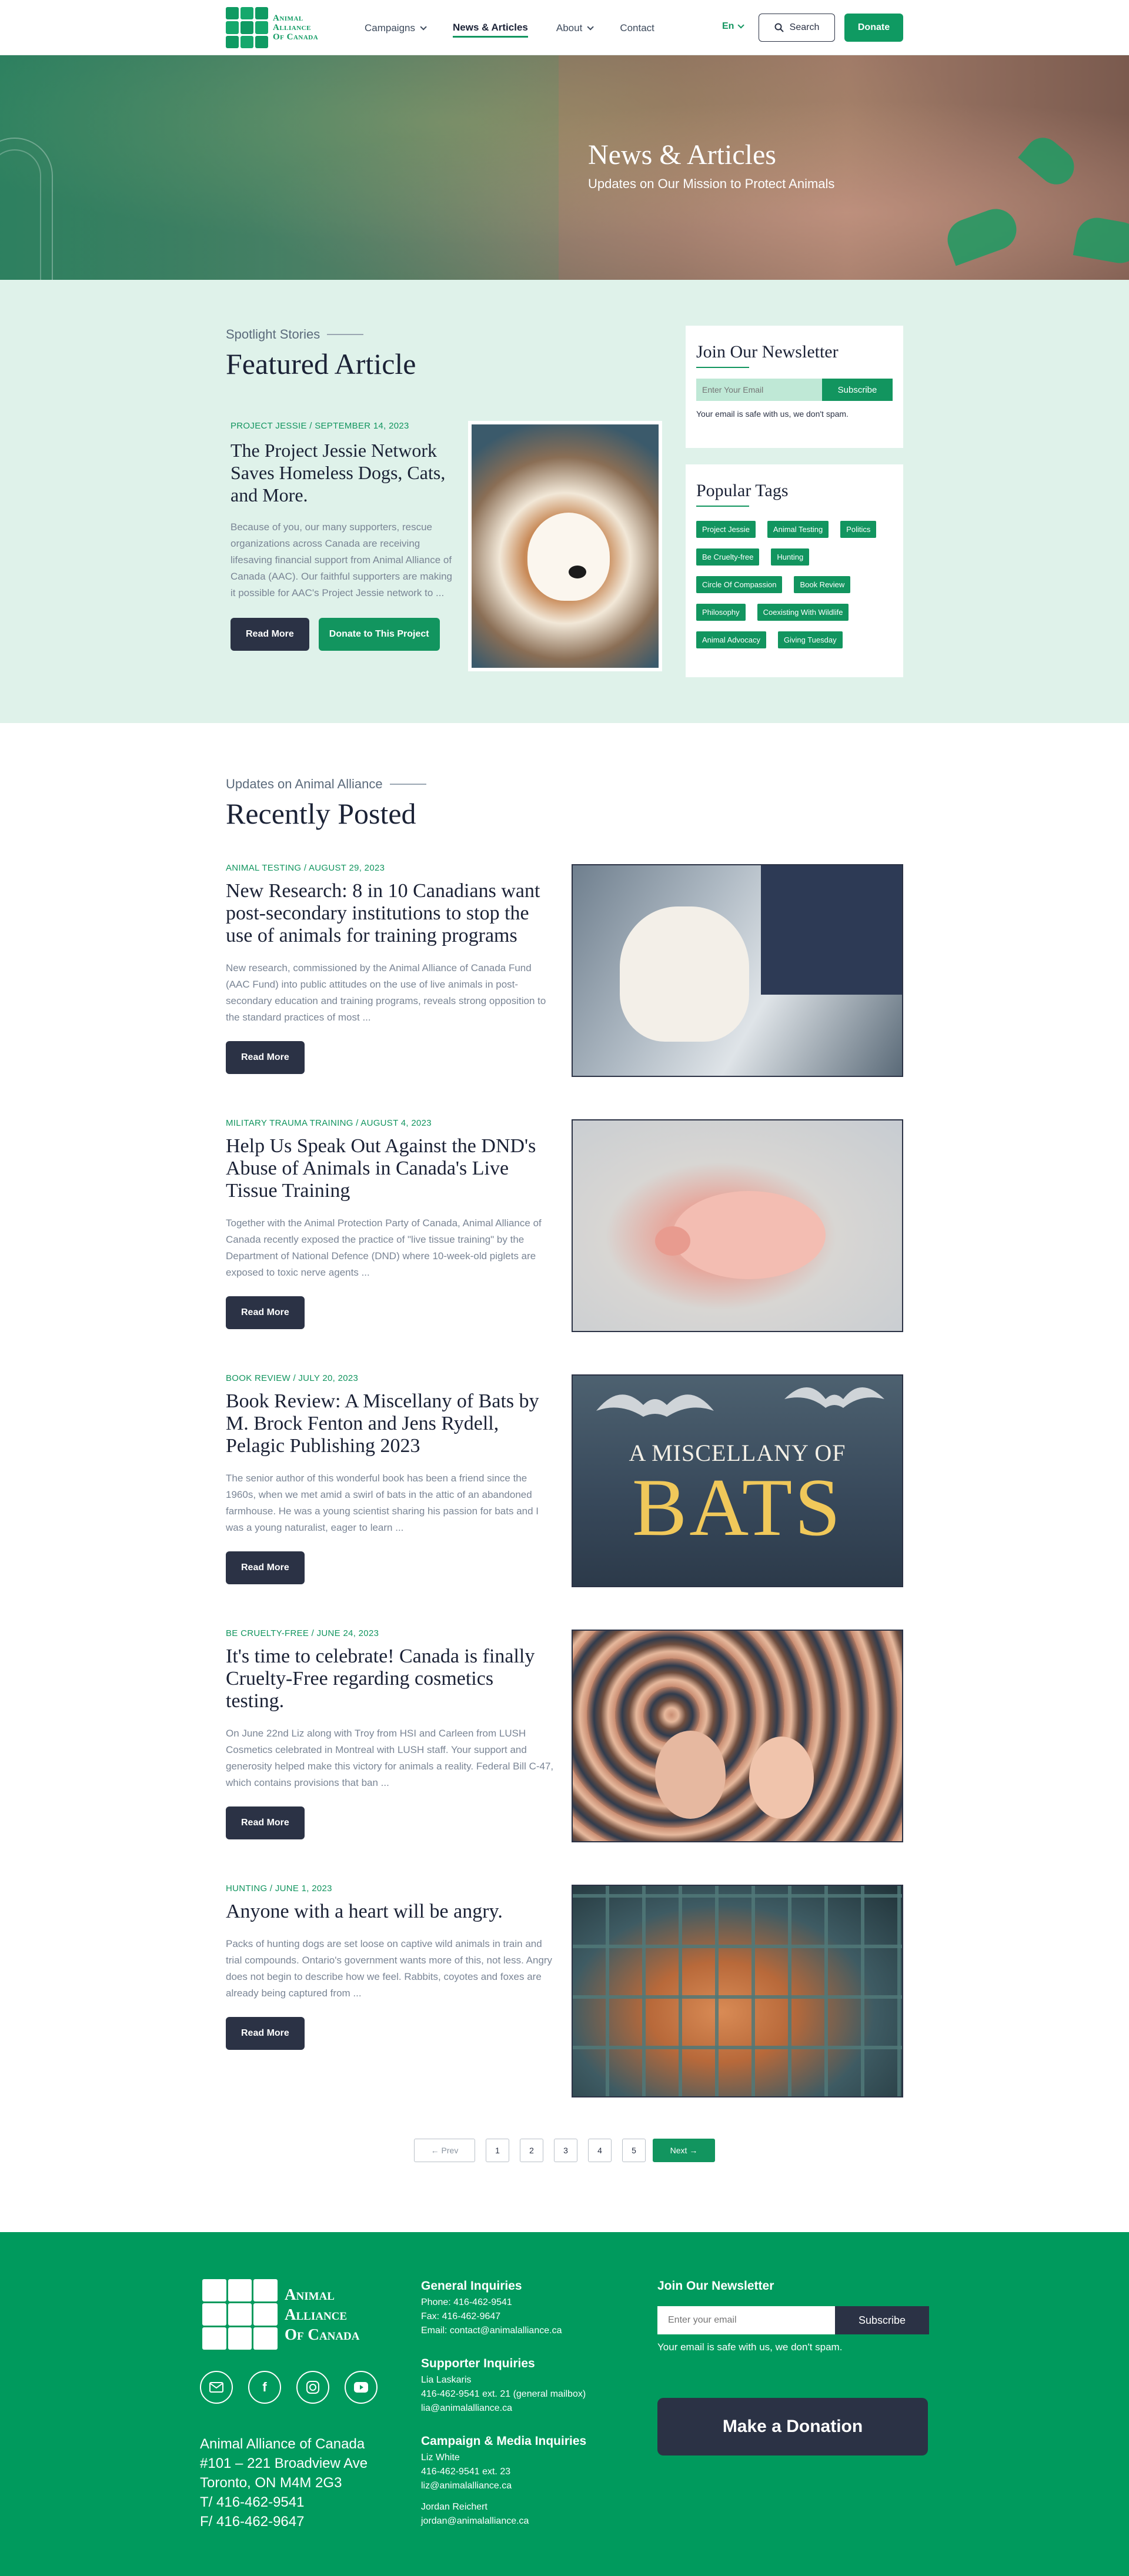 This screenshot has height=2576, width=1129. I want to click on nav-item-news-articles: News & Articles, so click(490, 28).